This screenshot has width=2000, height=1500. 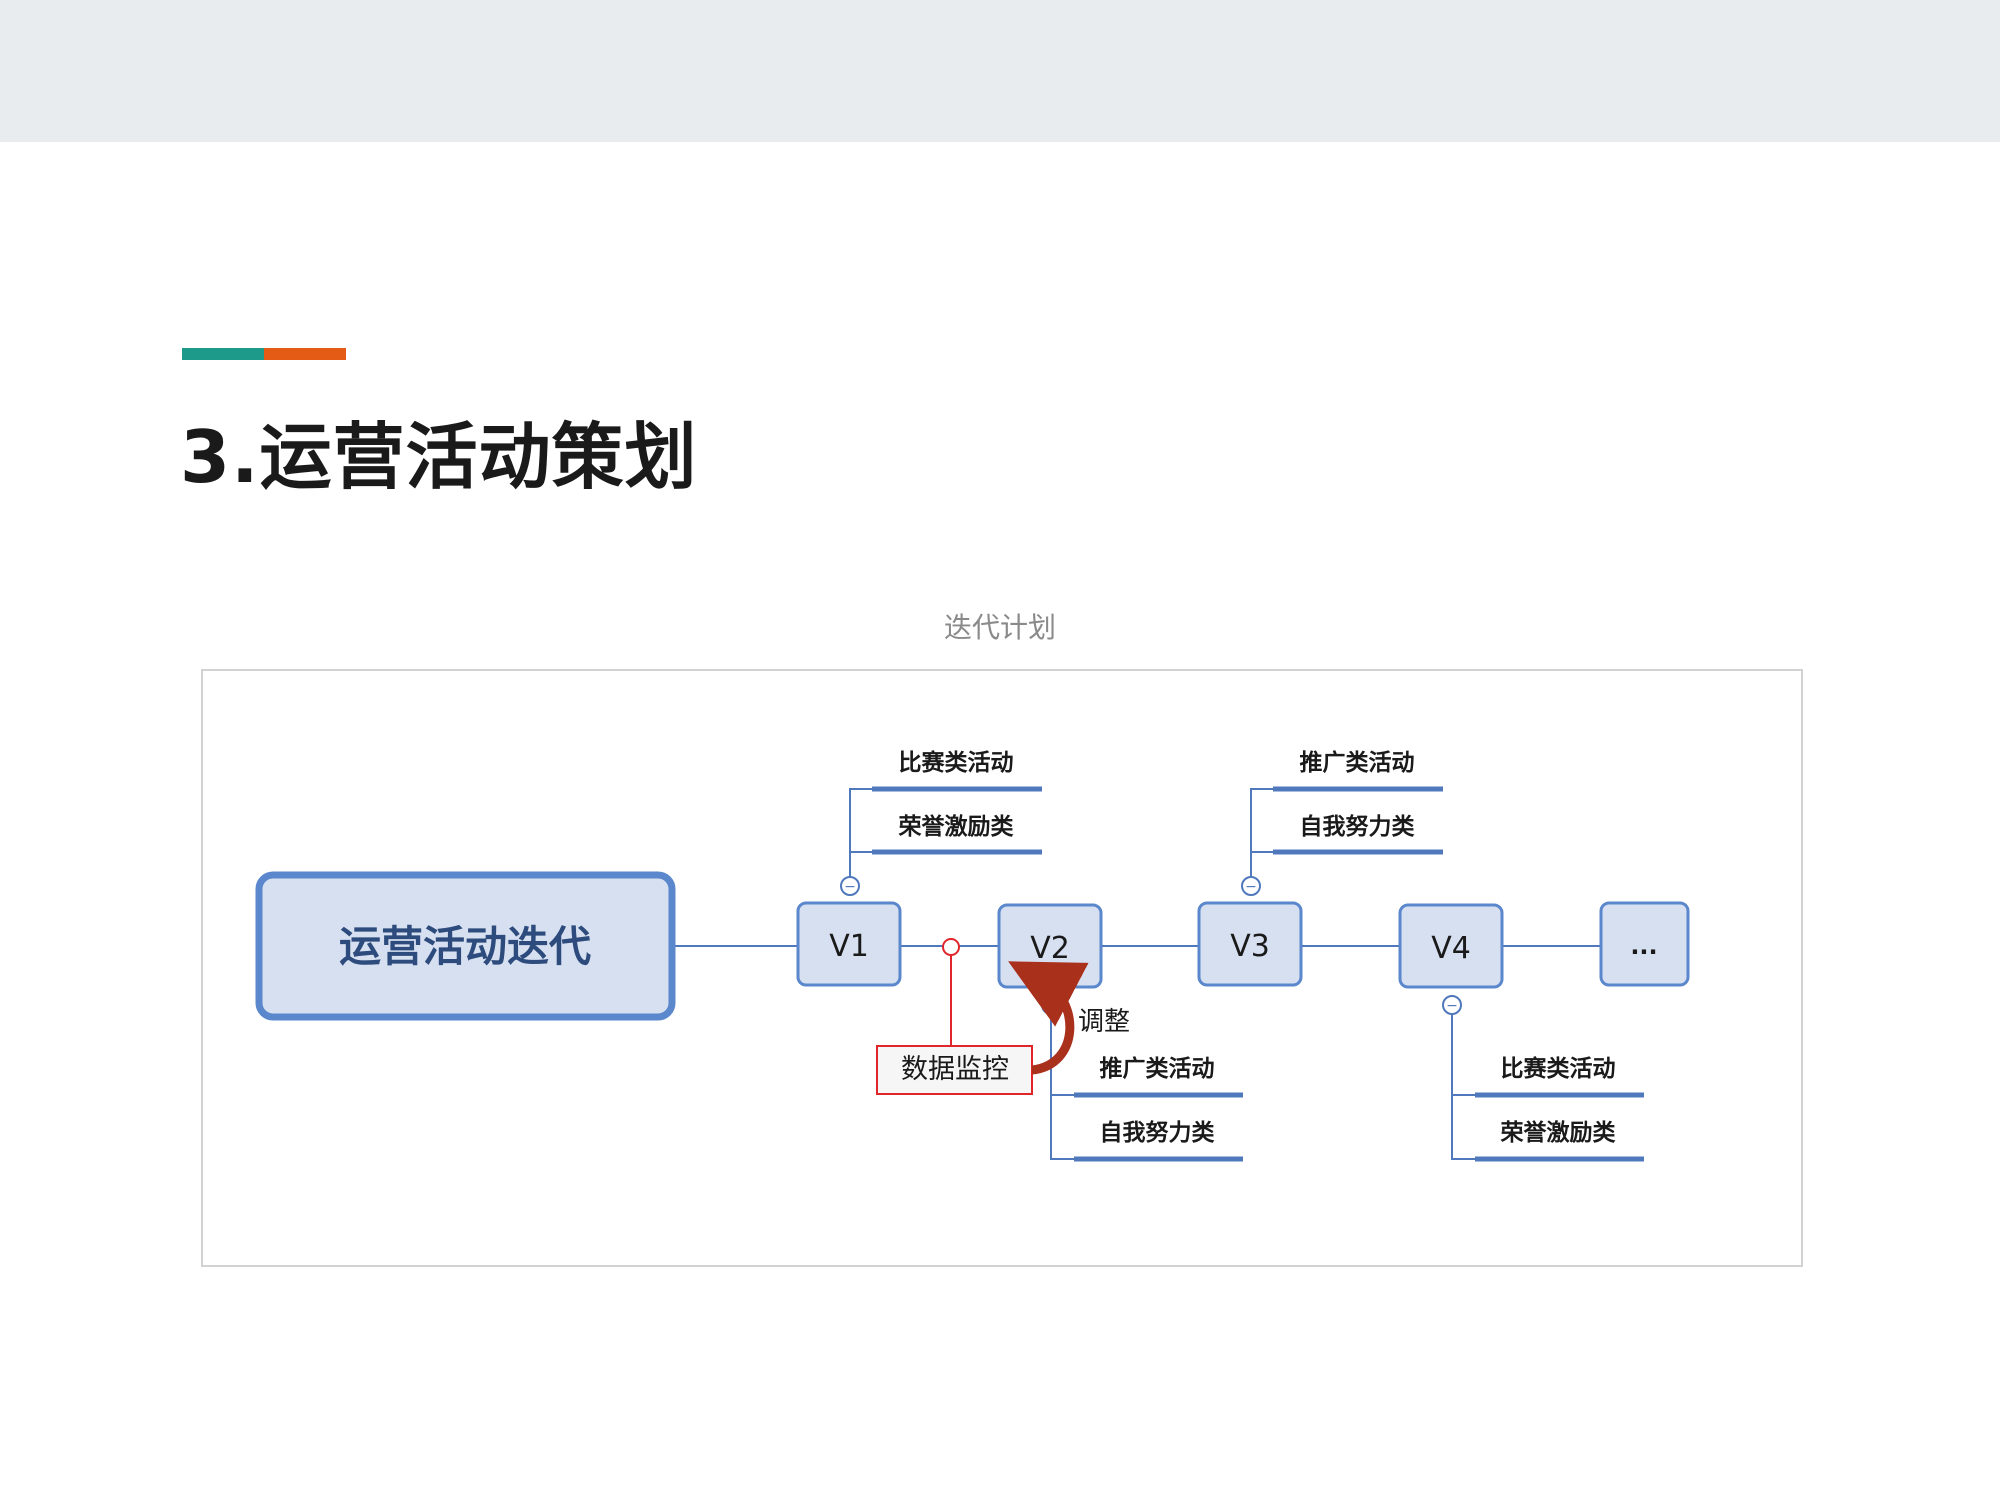 I want to click on svg-text: V3, so click(x=1250, y=946).